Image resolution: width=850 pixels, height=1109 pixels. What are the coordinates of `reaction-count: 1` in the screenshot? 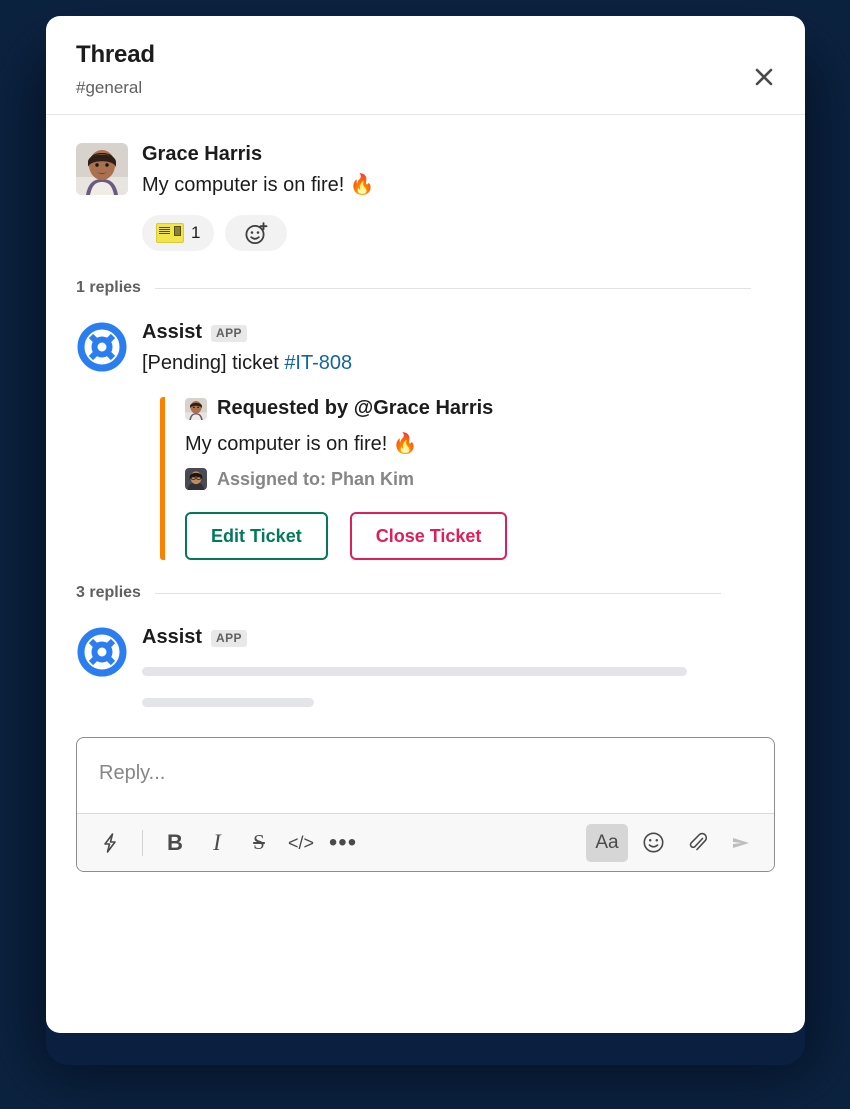 It's located at (196, 233).